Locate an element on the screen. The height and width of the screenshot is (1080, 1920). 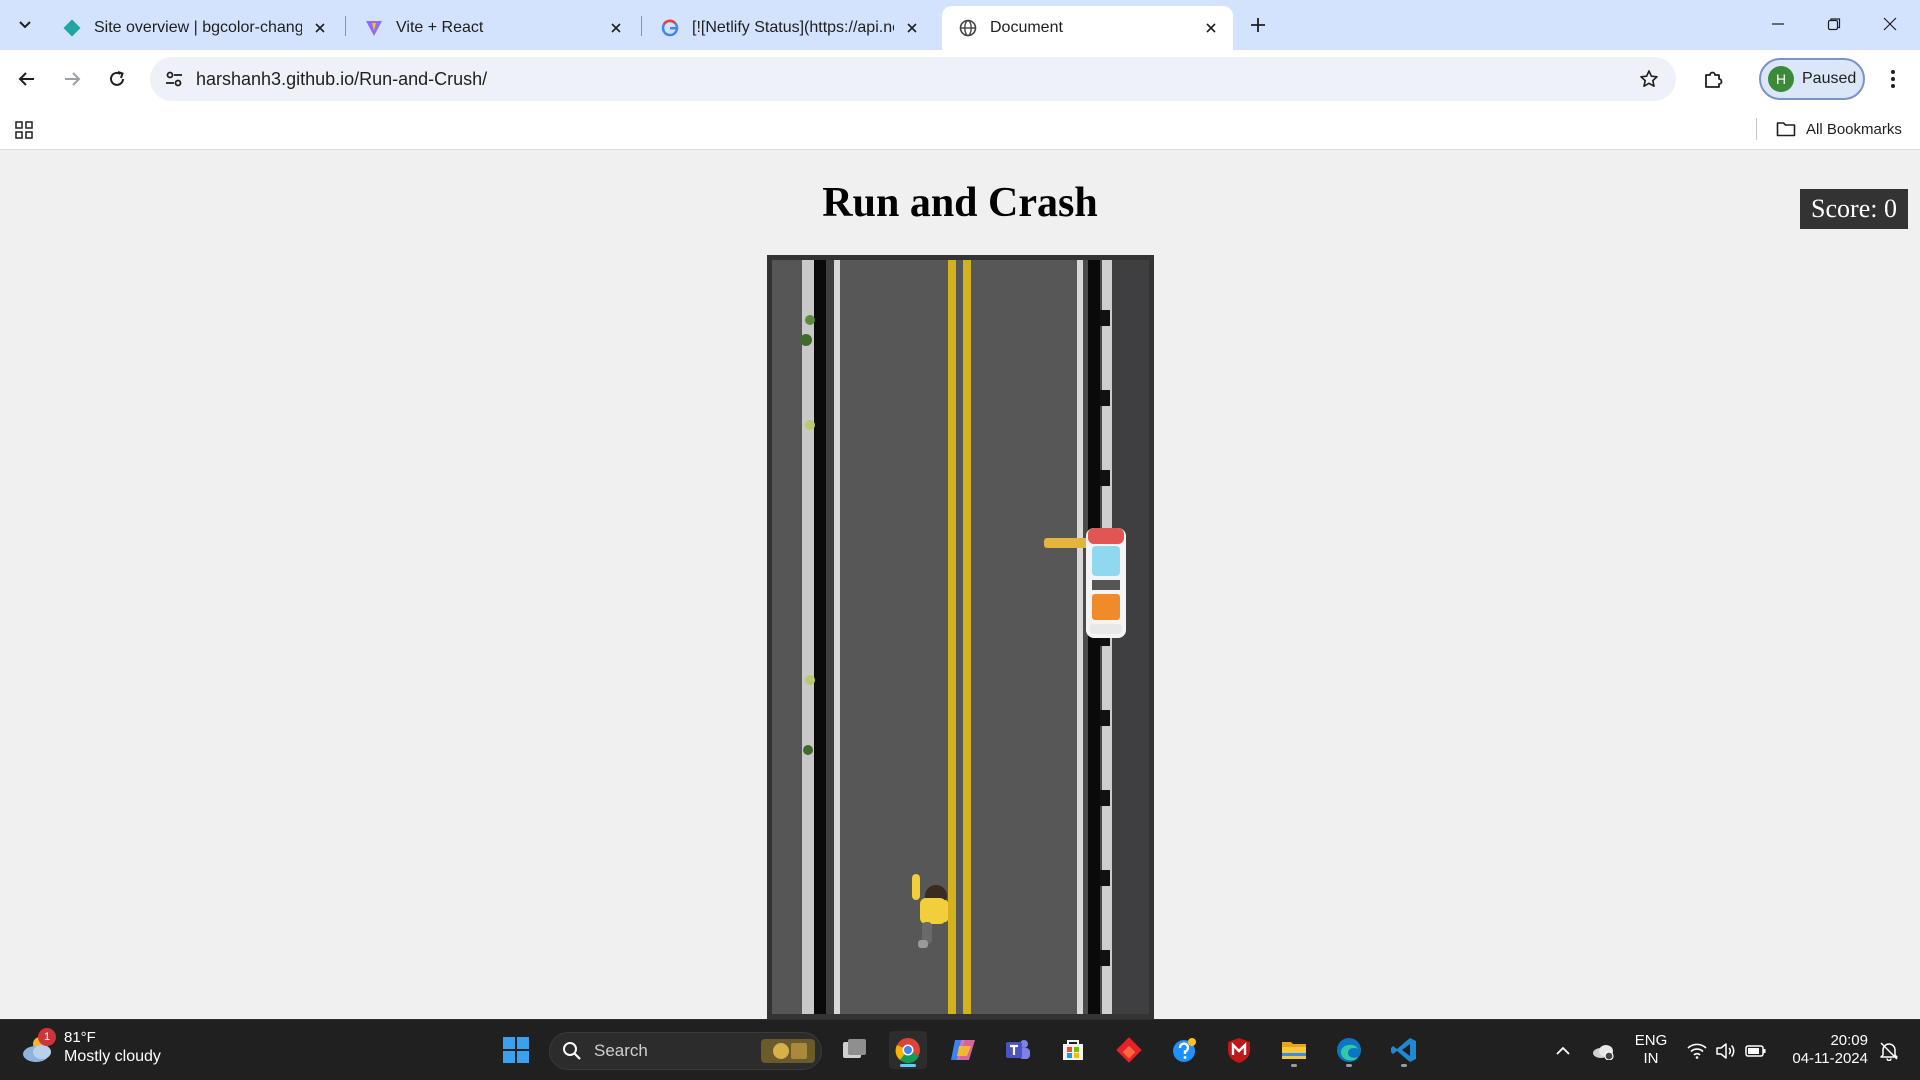
star-icon is located at coordinates (1649, 78).